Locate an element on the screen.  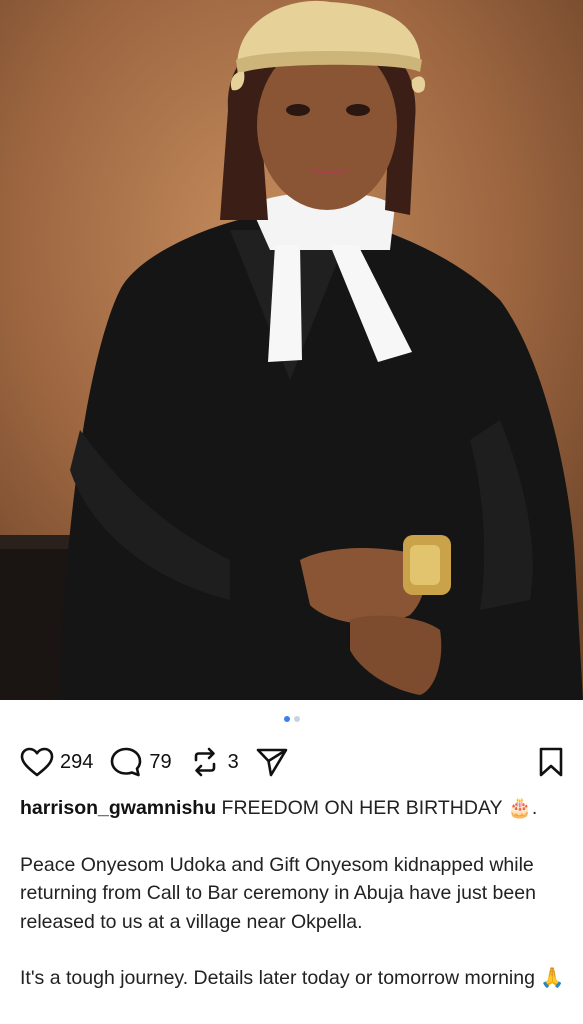
repost-button: 3 is located at coordinates (213, 762).